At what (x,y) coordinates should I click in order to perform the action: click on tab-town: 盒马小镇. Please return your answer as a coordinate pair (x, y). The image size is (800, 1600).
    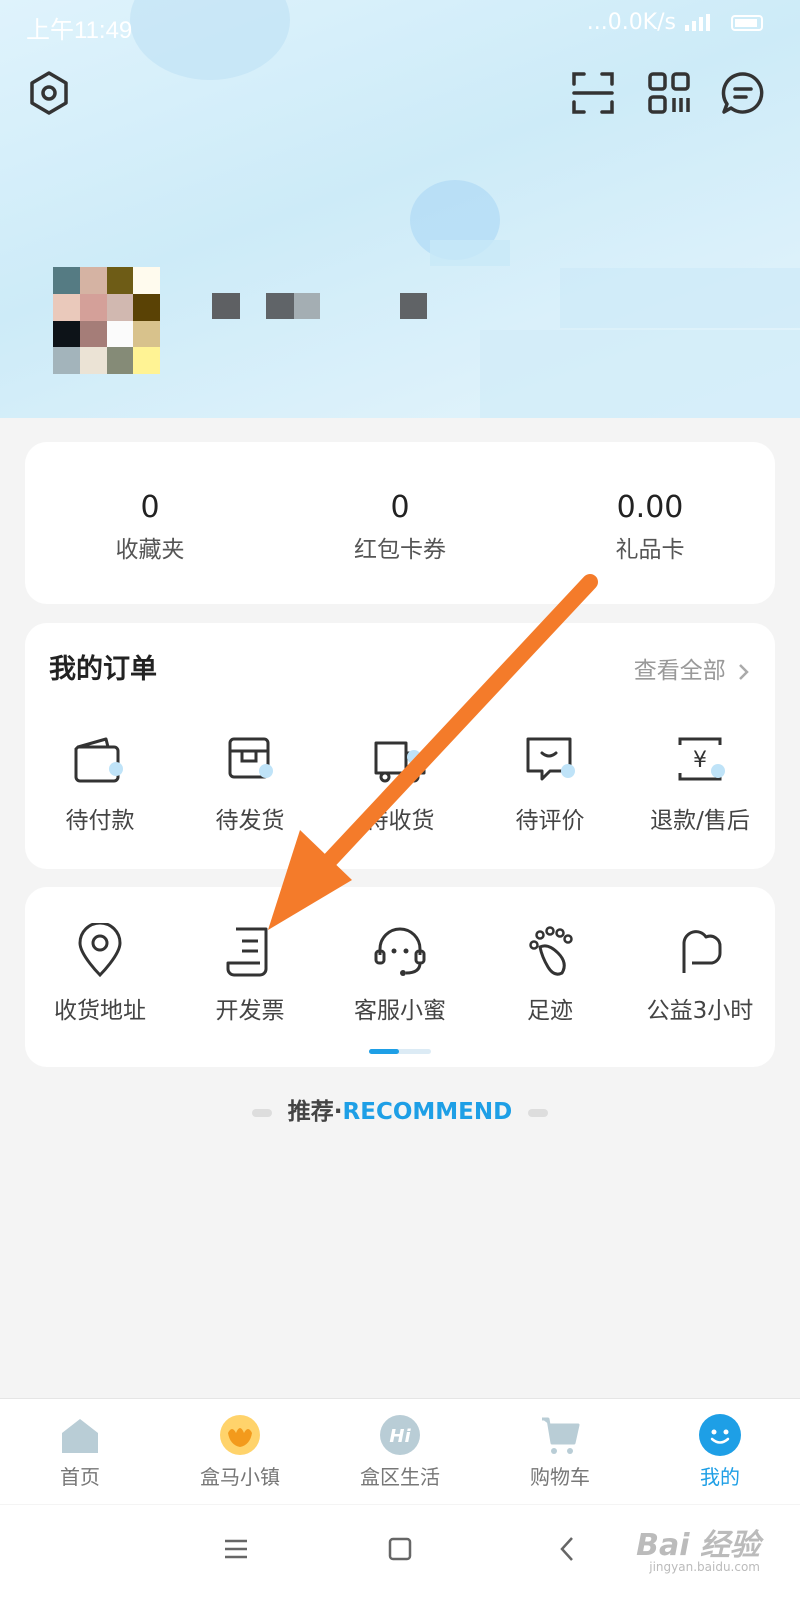
    Looking at the image, I should click on (240, 1451).